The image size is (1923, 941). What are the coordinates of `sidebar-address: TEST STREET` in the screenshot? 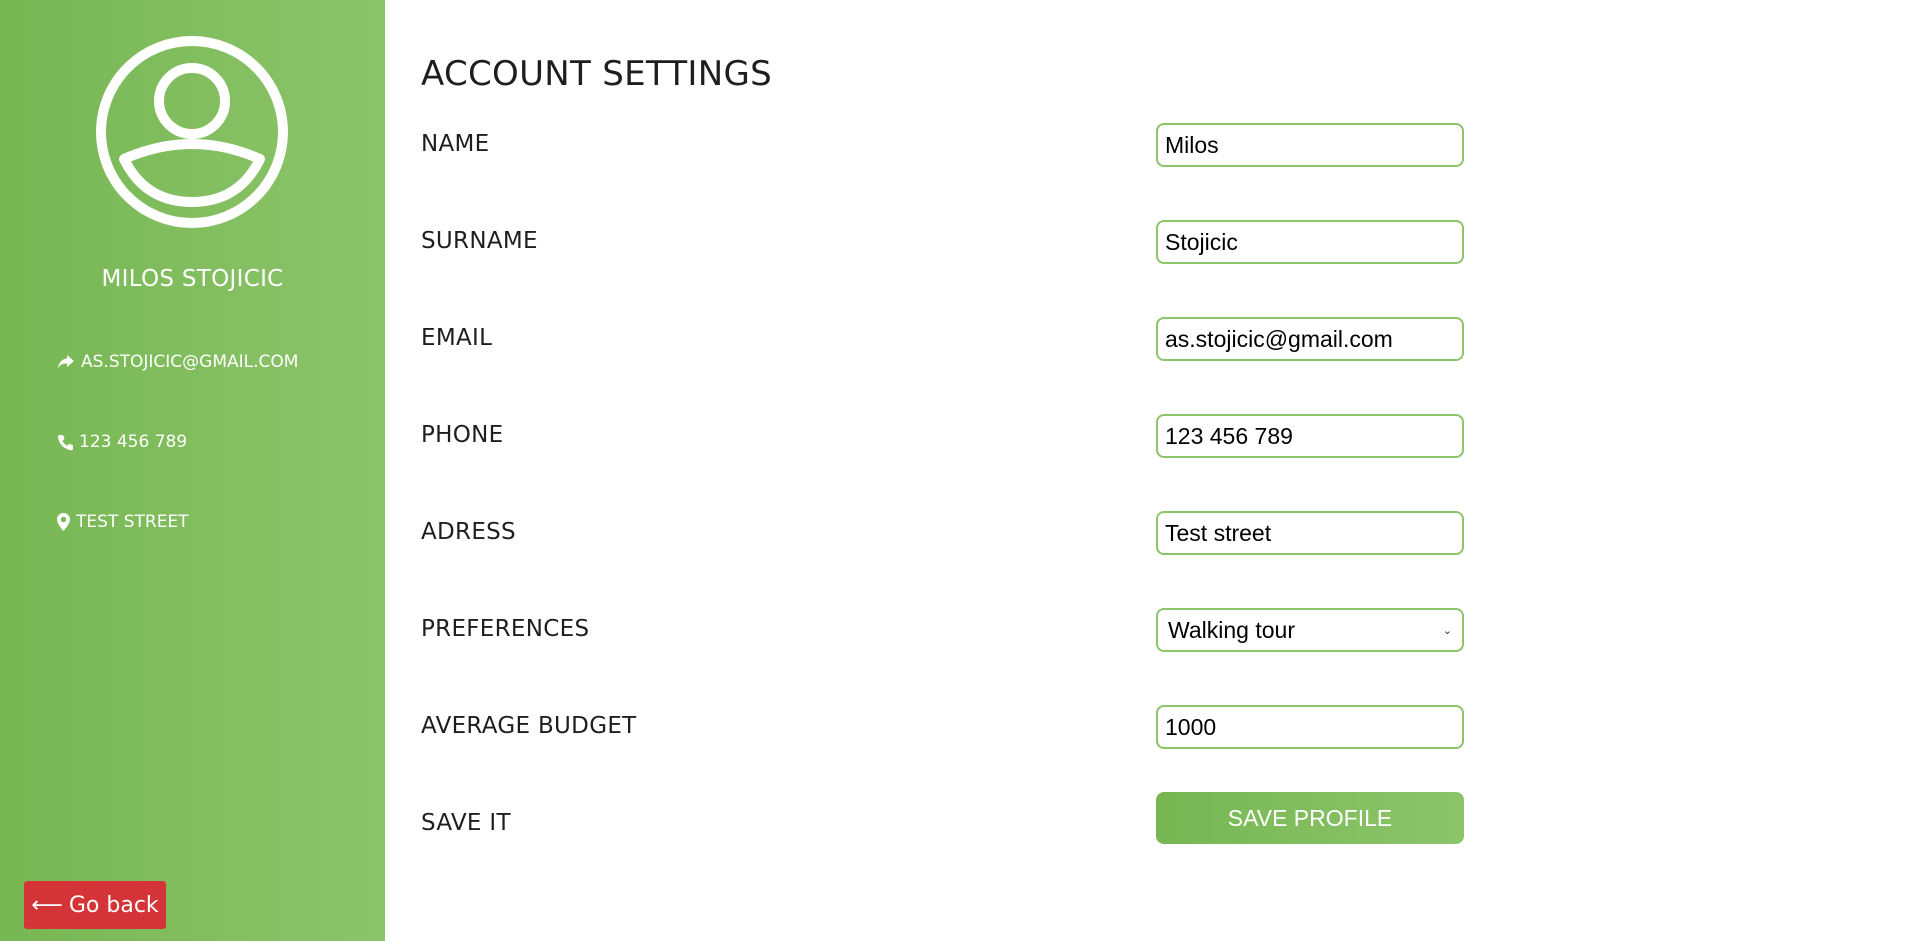 It's located at (123, 522).